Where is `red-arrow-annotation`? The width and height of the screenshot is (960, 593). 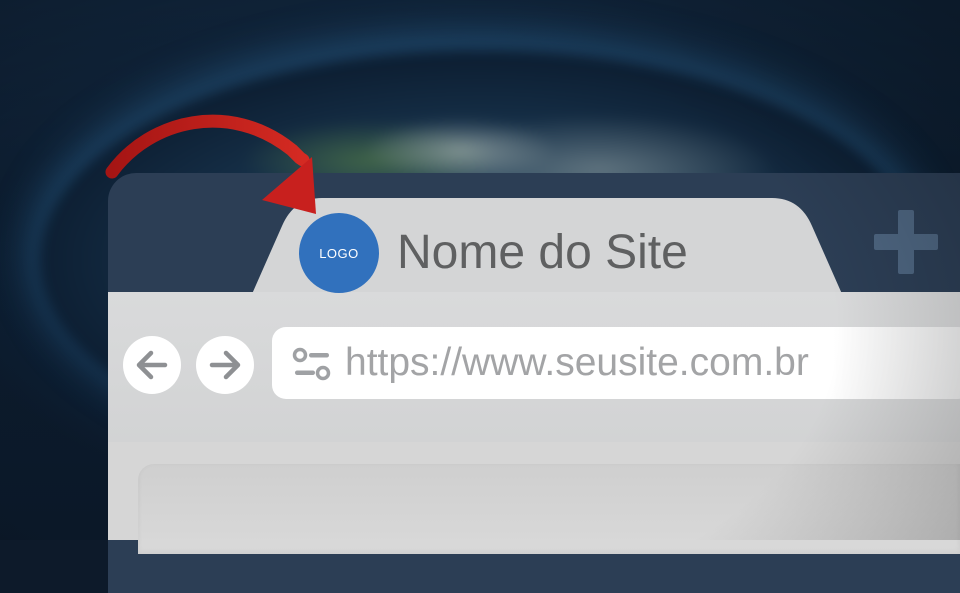 red-arrow-annotation is located at coordinates (210, 164).